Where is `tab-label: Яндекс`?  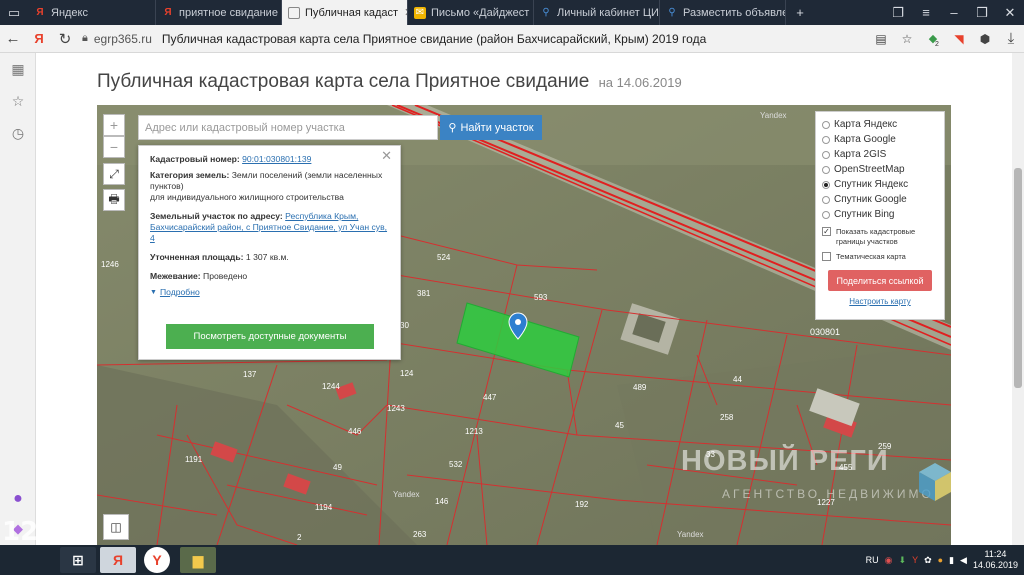
tab-label: Яндекс is located at coordinates (69, 12).